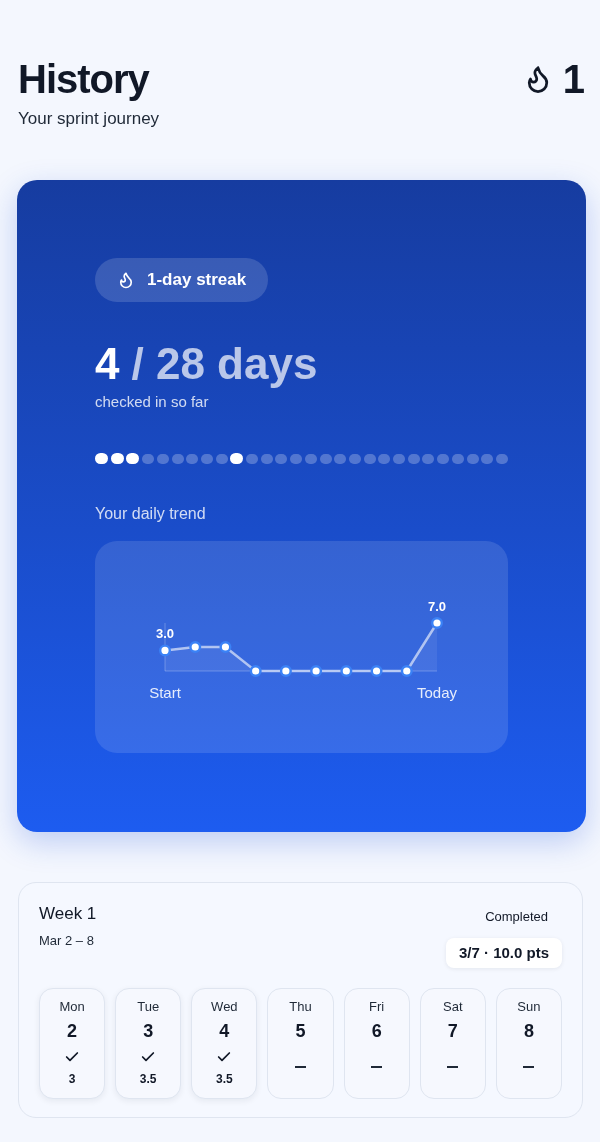 The height and width of the screenshot is (1142, 600). What do you see at coordinates (300, 1031) in the screenshot?
I see `day-number: 5` at bounding box center [300, 1031].